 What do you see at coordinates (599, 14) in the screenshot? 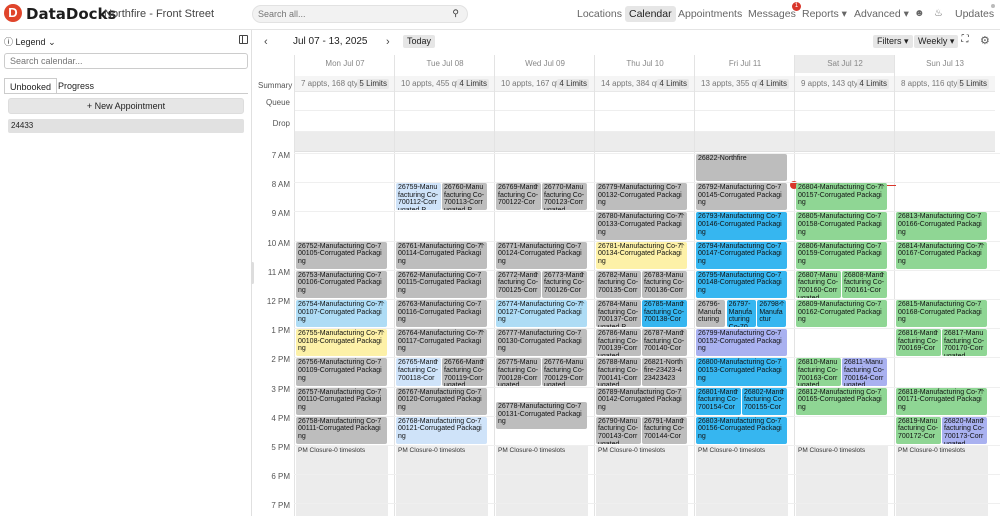
I see `nav-locations: Locations` at bounding box center [599, 14].